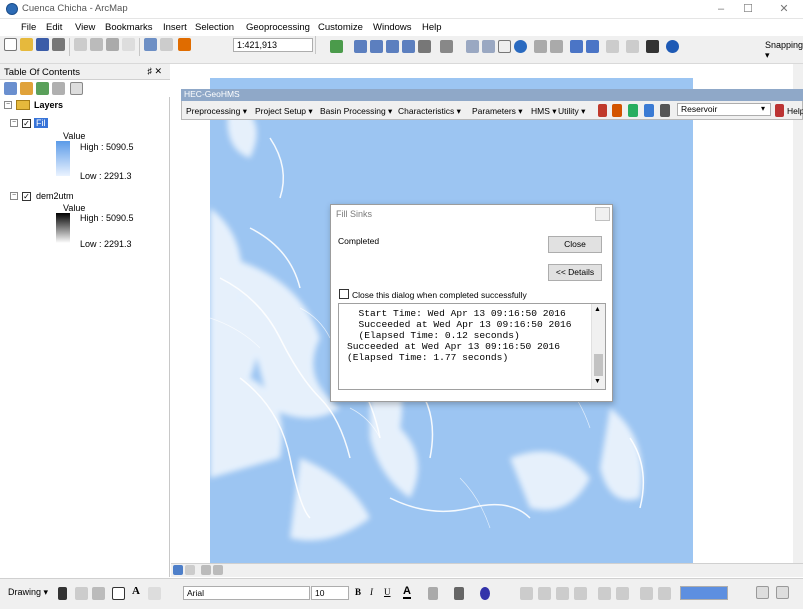 The height and width of the screenshot is (609, 803). I want to click on list-by-source-icon, so click(26, 88).